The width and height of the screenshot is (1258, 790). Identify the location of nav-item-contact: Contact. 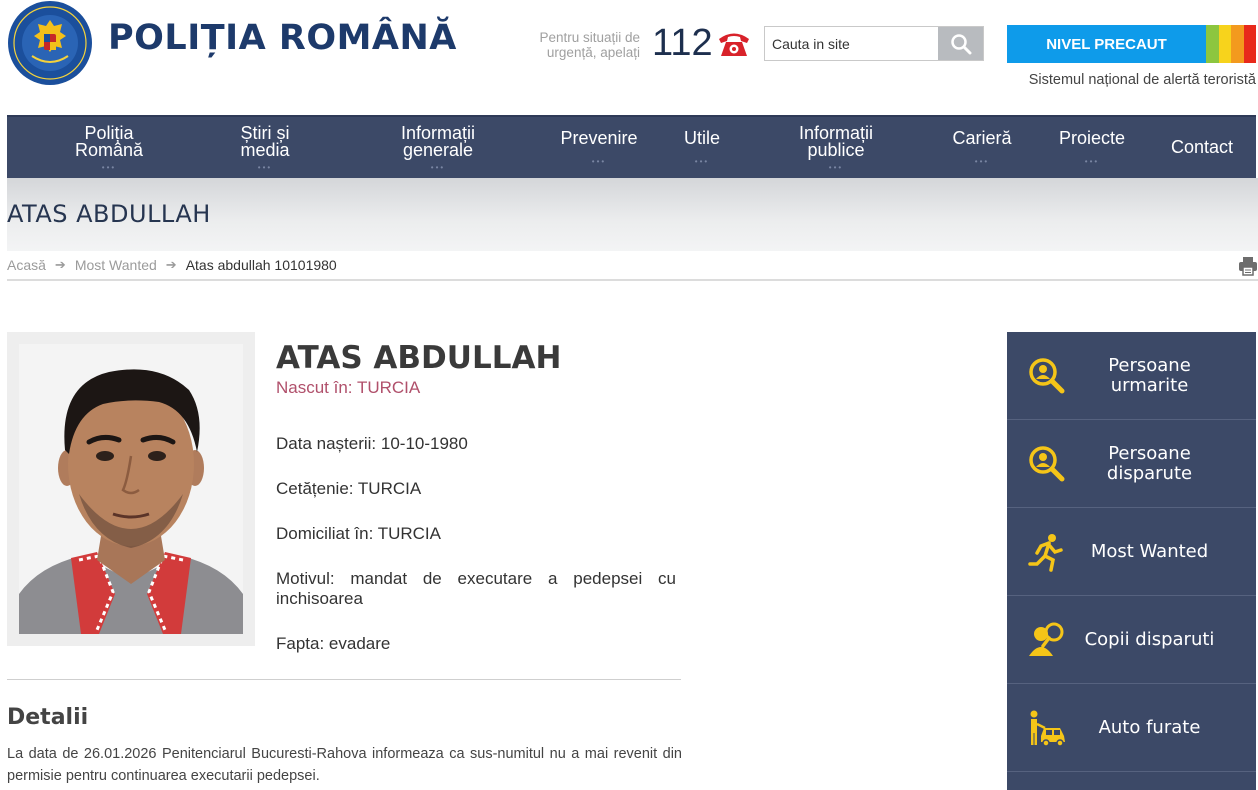
(1202, 147).